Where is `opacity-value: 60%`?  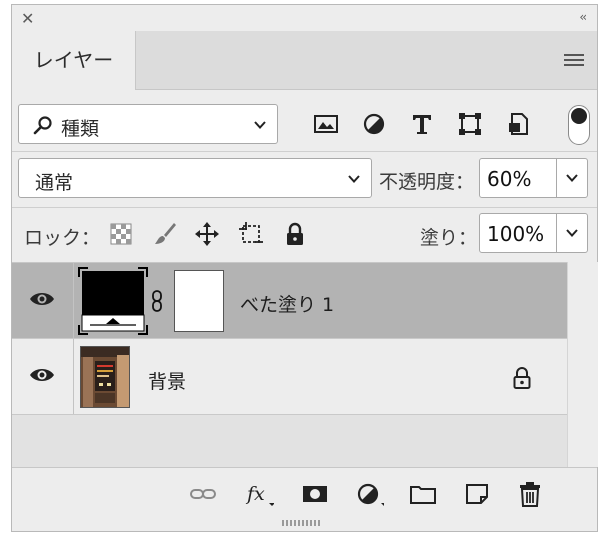 opacity-value: 60% is located at coordinates (509, 179).